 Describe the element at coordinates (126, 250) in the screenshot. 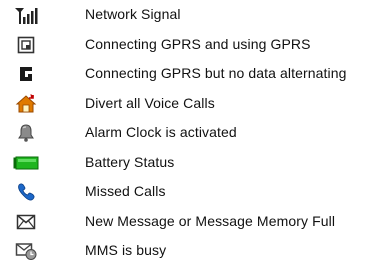

I see `legend-label: MMS is busy` at that location.